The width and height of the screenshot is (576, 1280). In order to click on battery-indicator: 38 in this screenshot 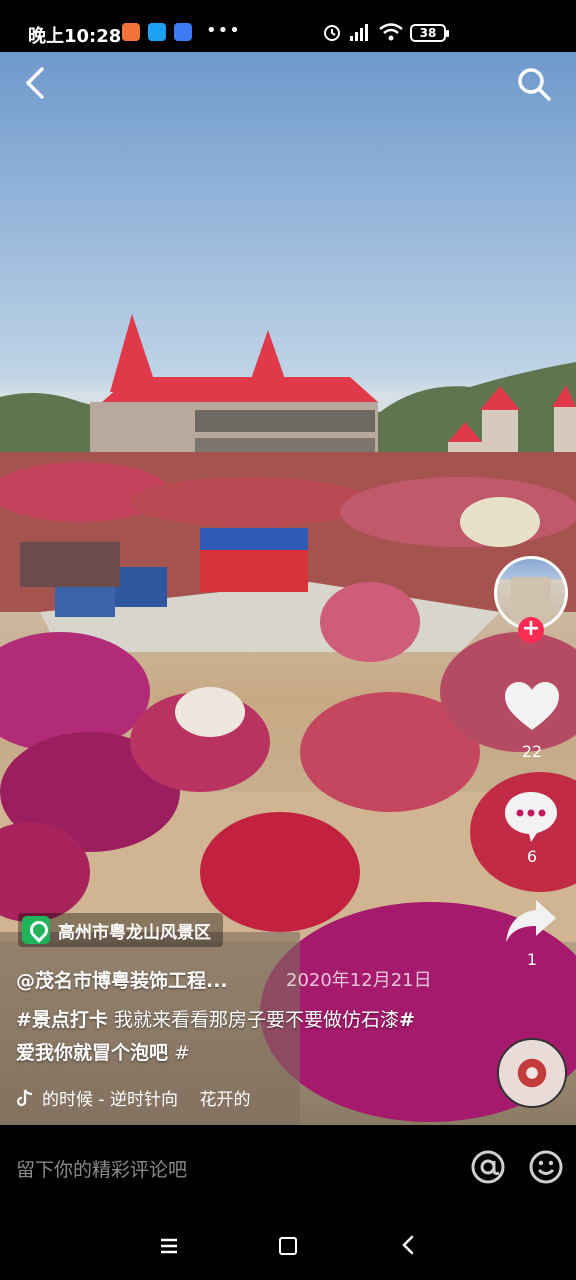, I will do `click(429, 33)`.